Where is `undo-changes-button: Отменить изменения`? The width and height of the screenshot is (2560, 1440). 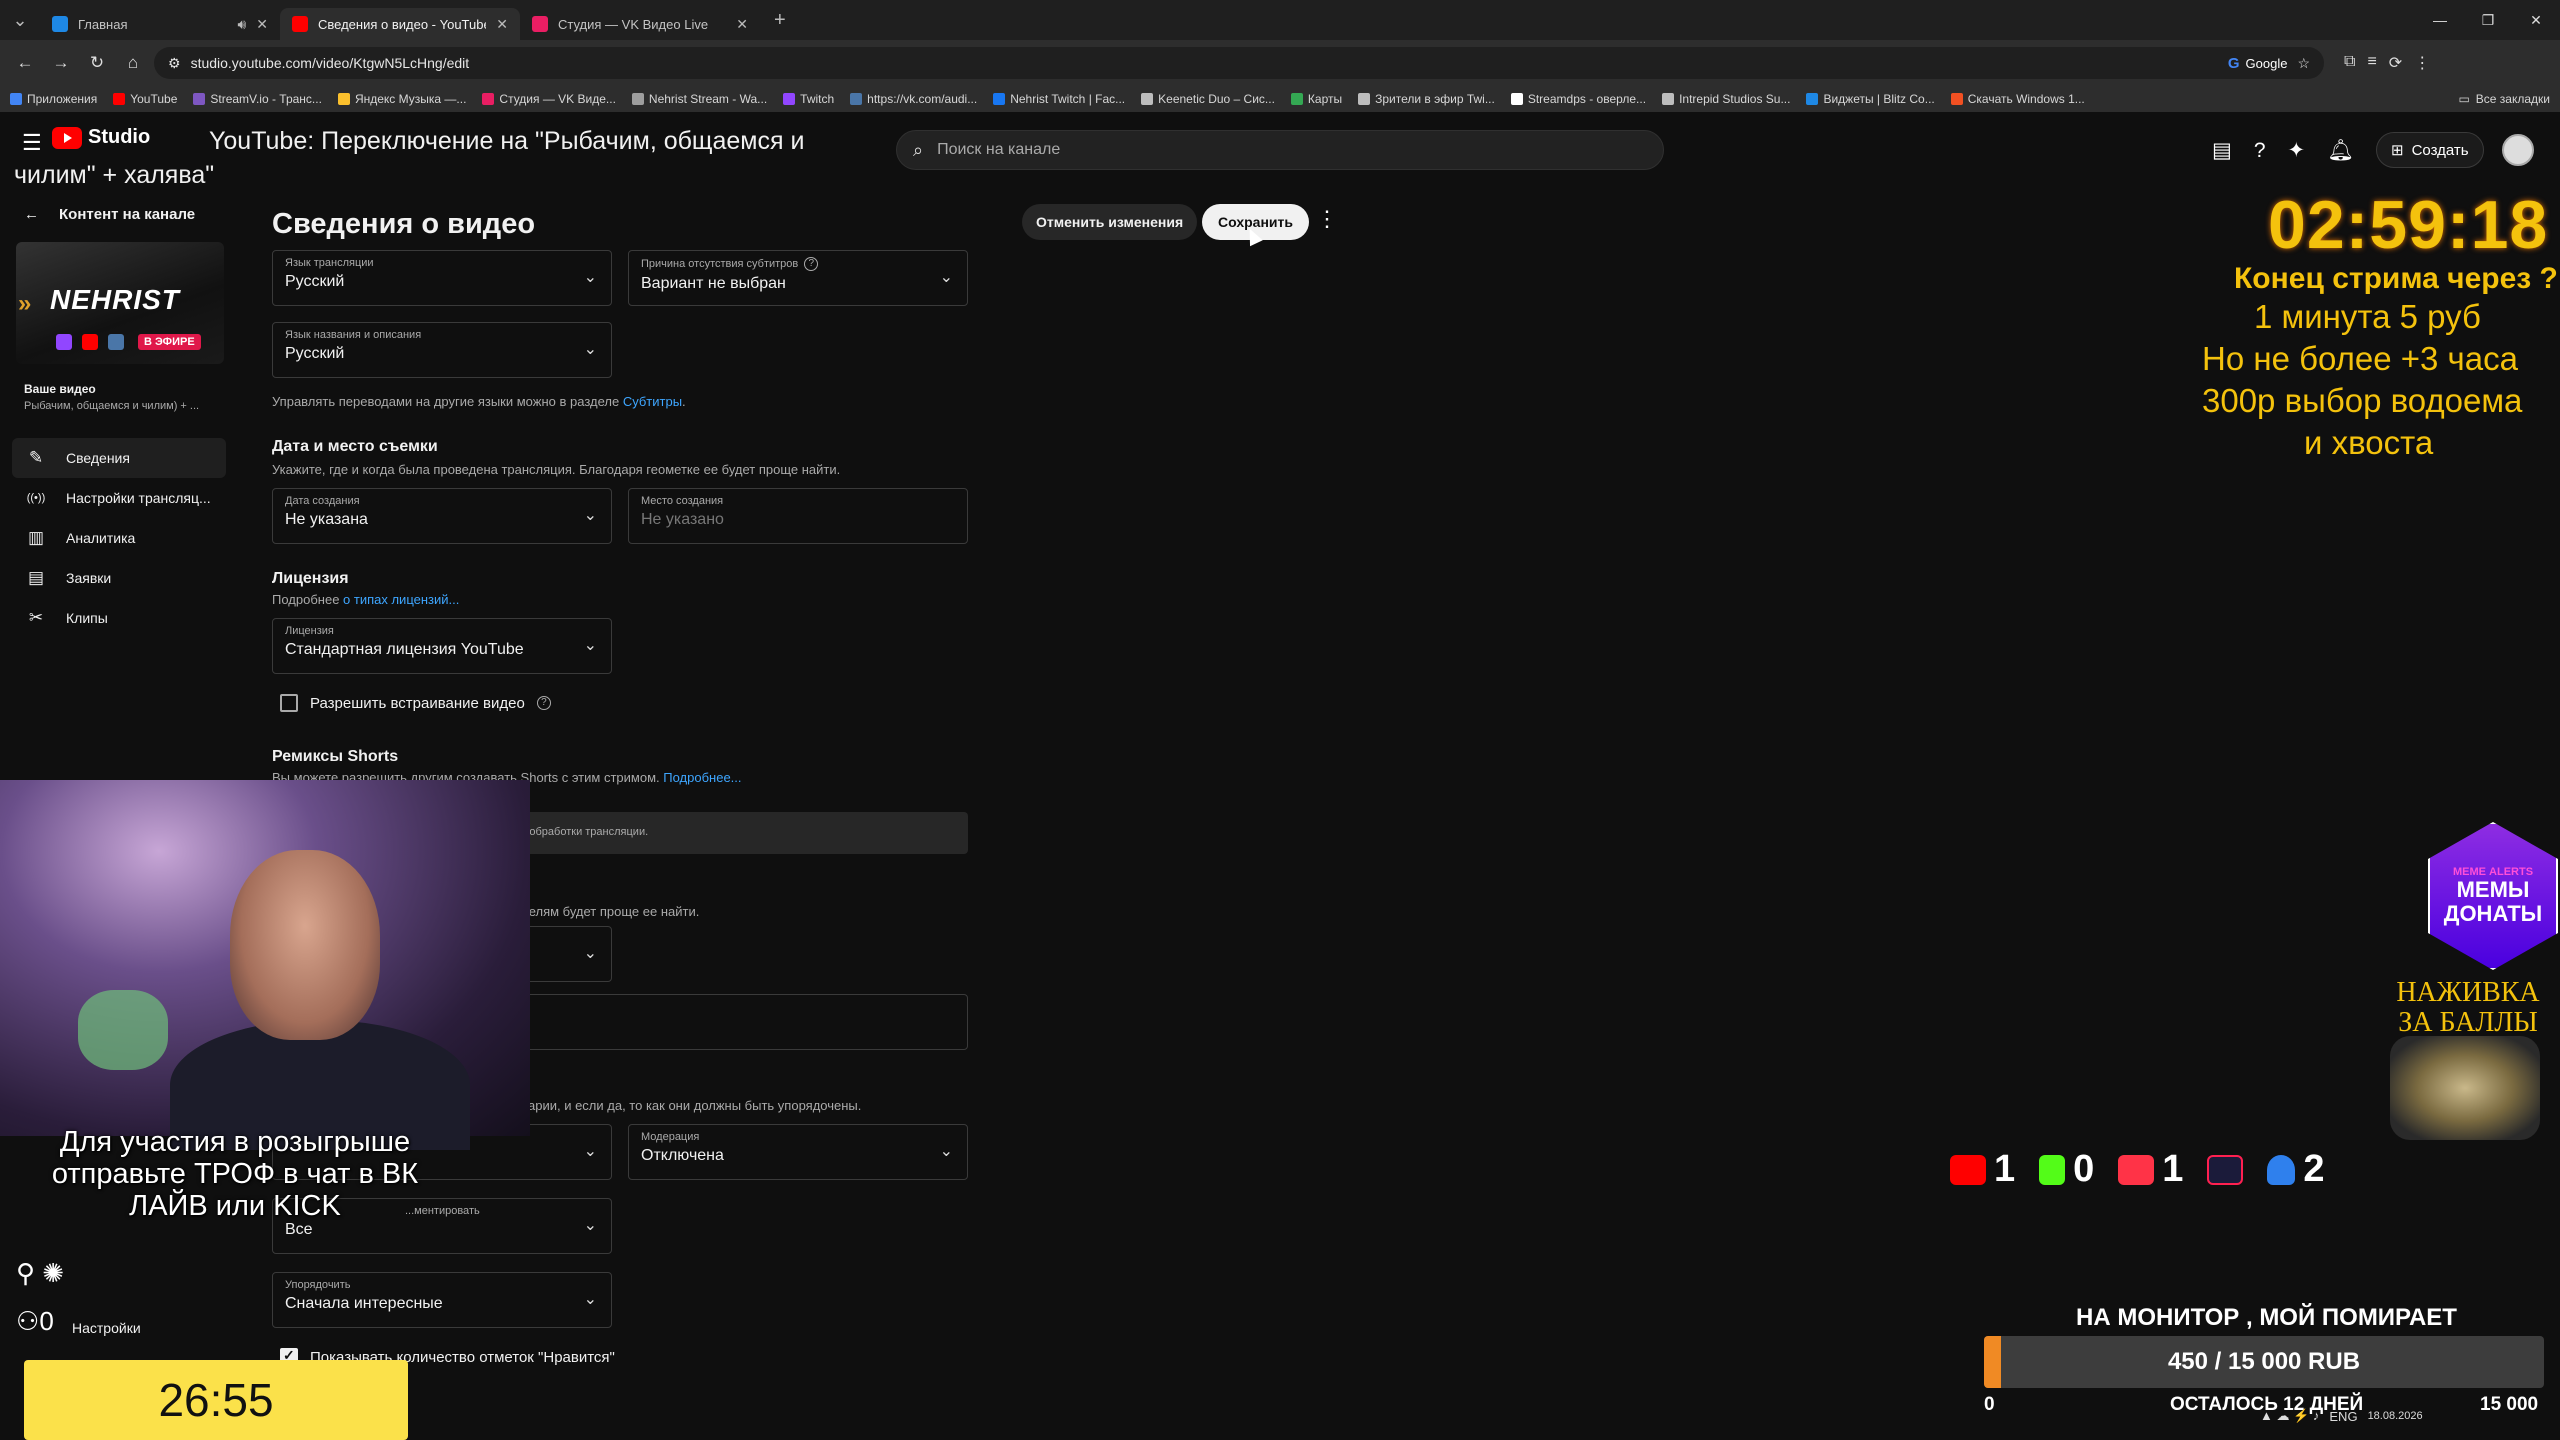
undo-changes-button: Отменить изменения is located at coordinates (1110, 222).